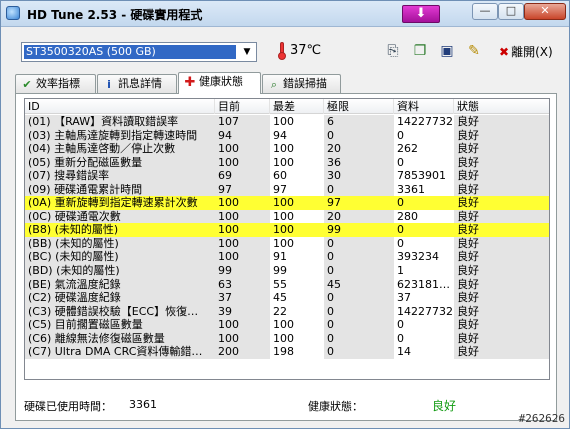 Image resolution: width=570 pixels, height=429 pixels. I want to click on maximize-button: □, so click(511, 11).